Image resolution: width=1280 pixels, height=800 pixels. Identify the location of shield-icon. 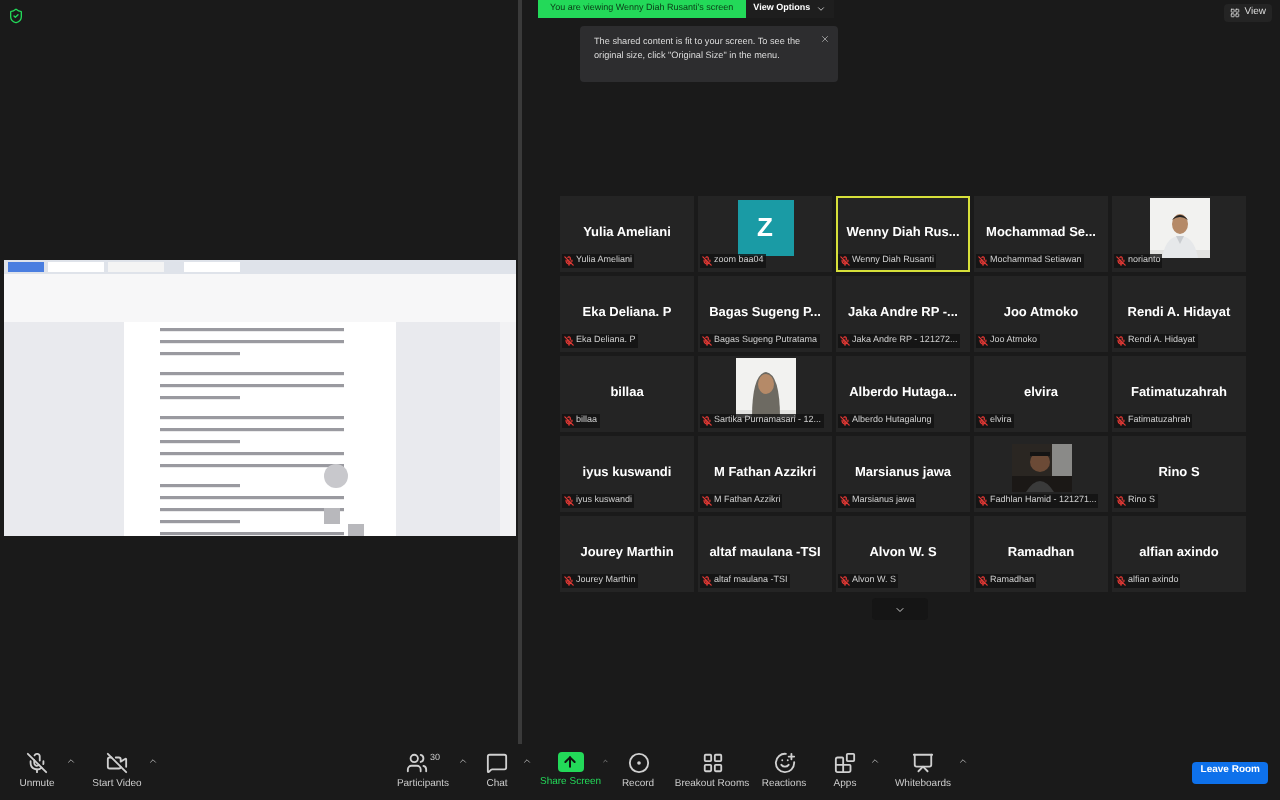
(16, 16).